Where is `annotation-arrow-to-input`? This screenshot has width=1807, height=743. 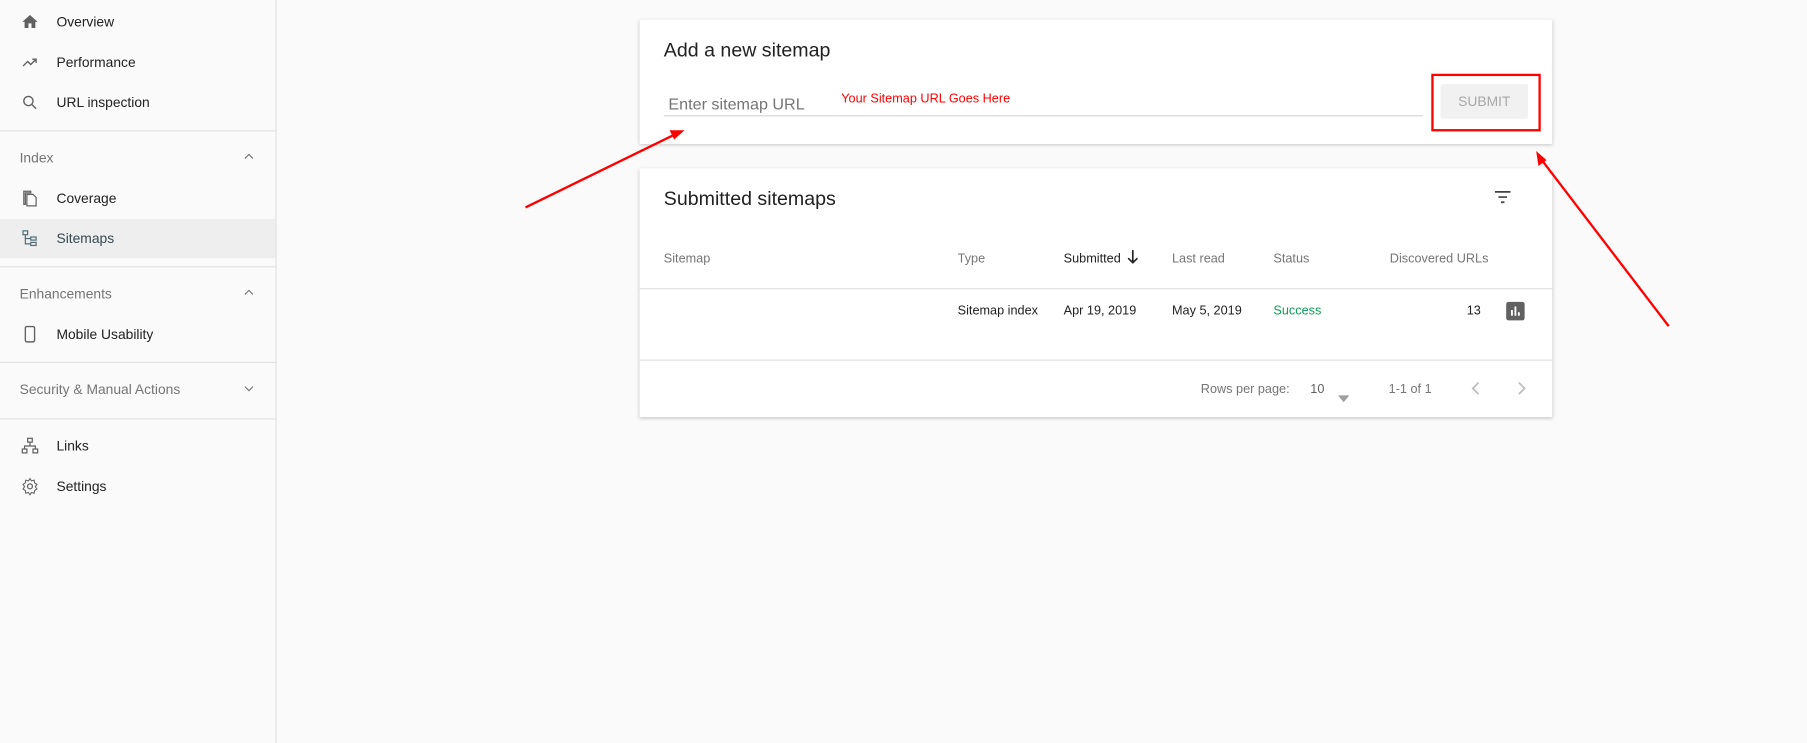 annotation-arrow-to-input is located at coordinates (604, 169).